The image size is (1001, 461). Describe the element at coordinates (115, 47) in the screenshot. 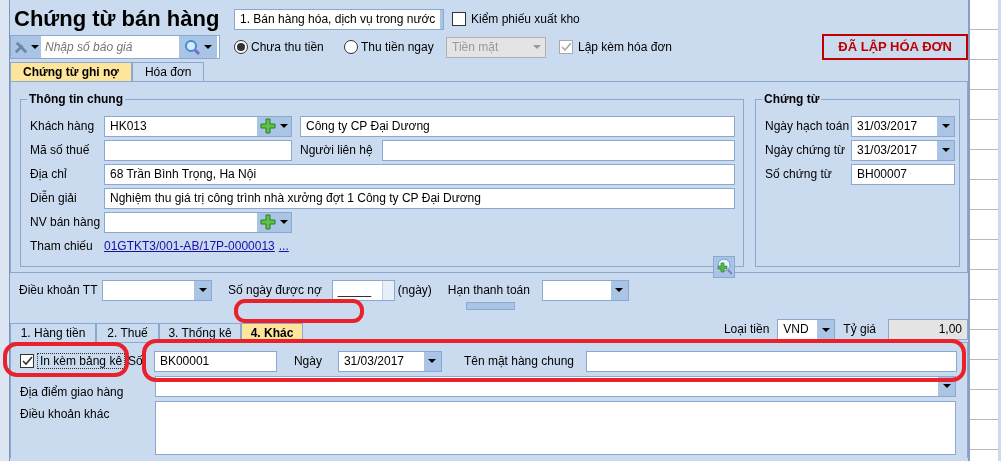

I see `quote-search-group: Nhập số báo giá` at that location.